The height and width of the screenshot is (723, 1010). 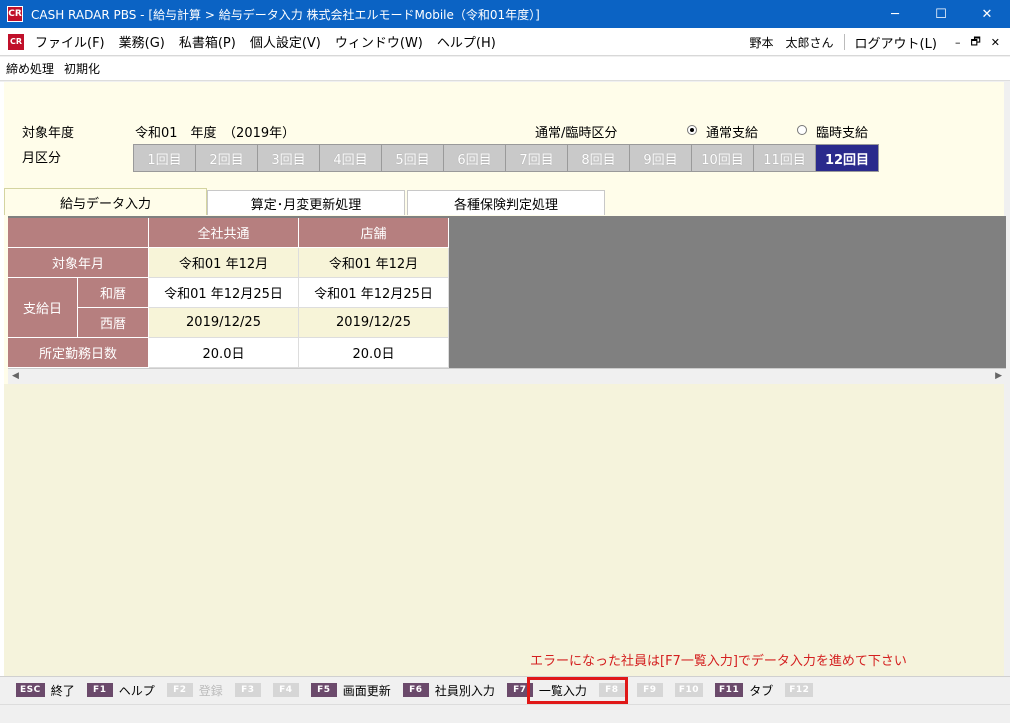 I want to click on f12-key-cap: F12, so click(x=799, y=690).